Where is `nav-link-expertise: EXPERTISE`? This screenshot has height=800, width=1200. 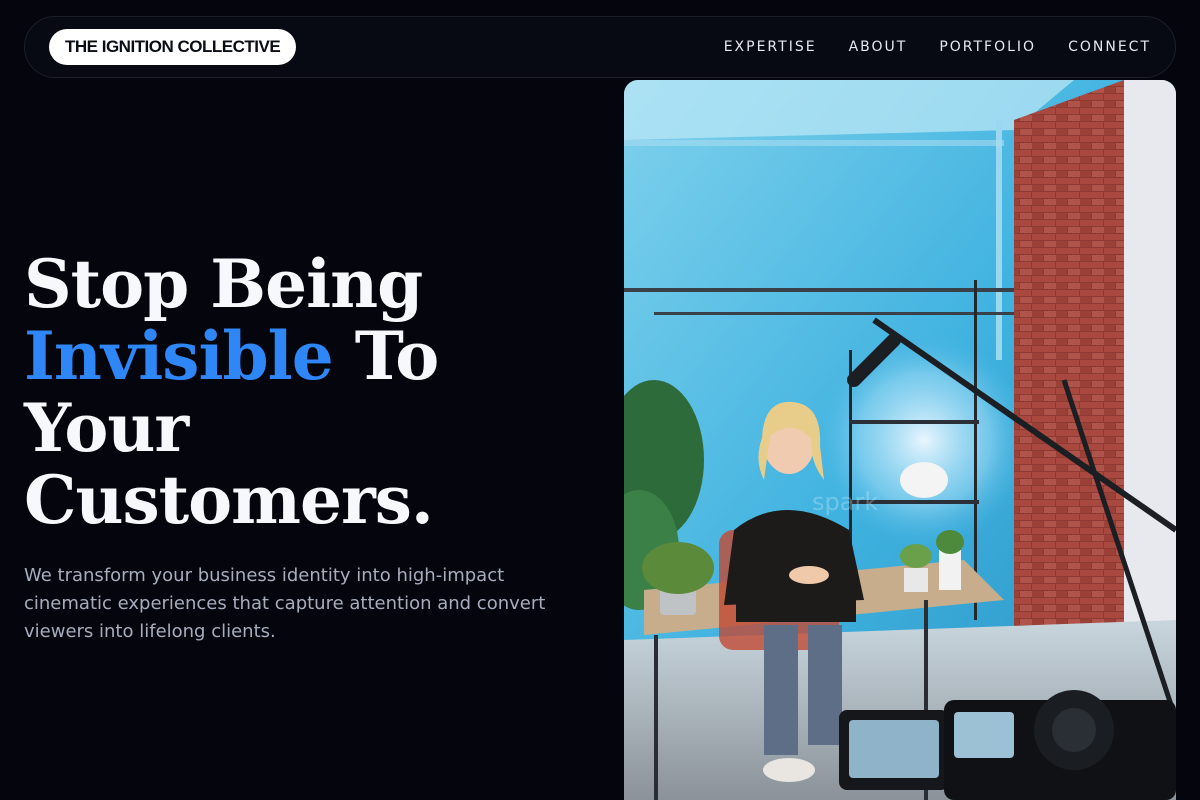
nav-link-expertise: EXPERTISE is located at coordinates (770, 47).